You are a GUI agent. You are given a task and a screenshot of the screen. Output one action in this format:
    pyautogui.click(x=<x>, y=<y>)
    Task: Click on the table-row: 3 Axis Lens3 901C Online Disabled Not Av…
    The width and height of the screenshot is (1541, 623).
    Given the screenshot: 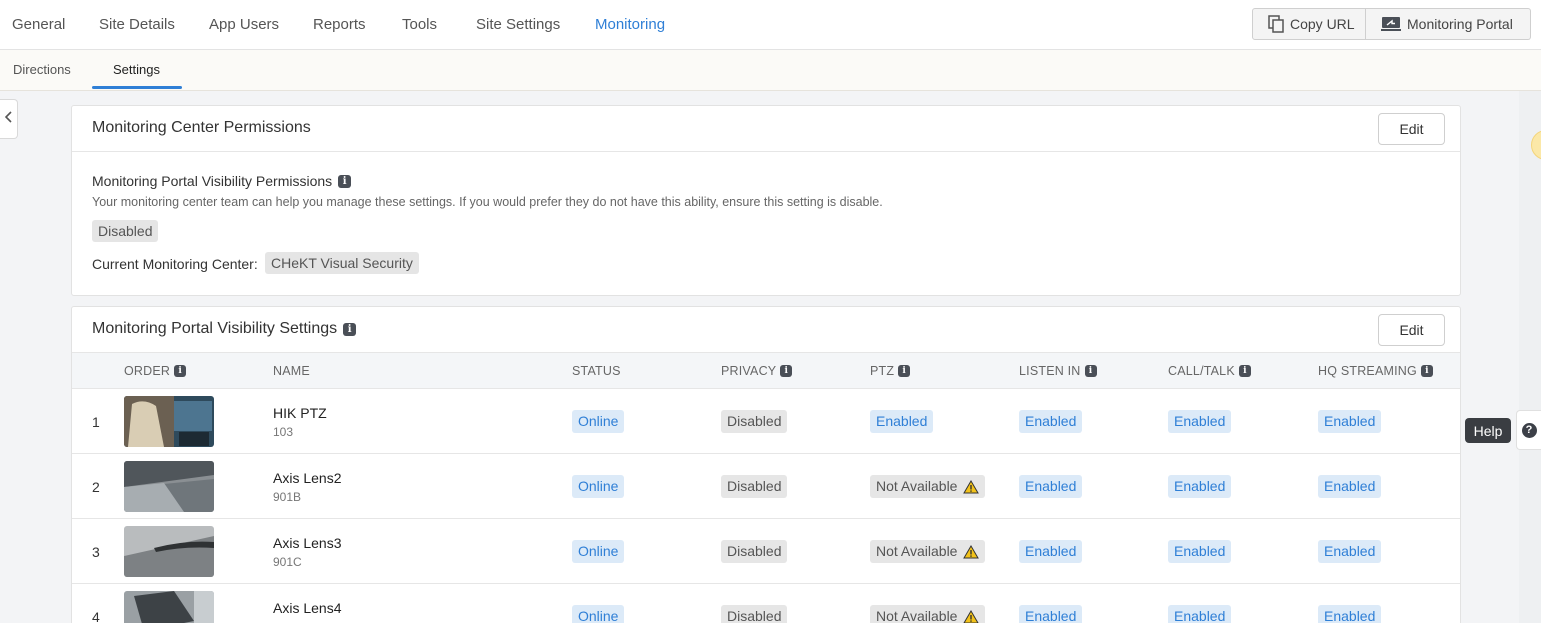 What is the action you would take?
    pyautogui.click(x=766, y=551)
    